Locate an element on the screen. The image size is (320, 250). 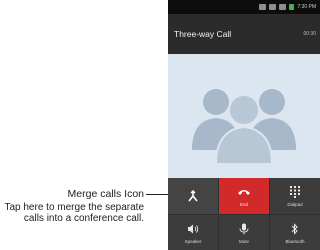
merge-calls-icon is located at coordinates (193, 196).